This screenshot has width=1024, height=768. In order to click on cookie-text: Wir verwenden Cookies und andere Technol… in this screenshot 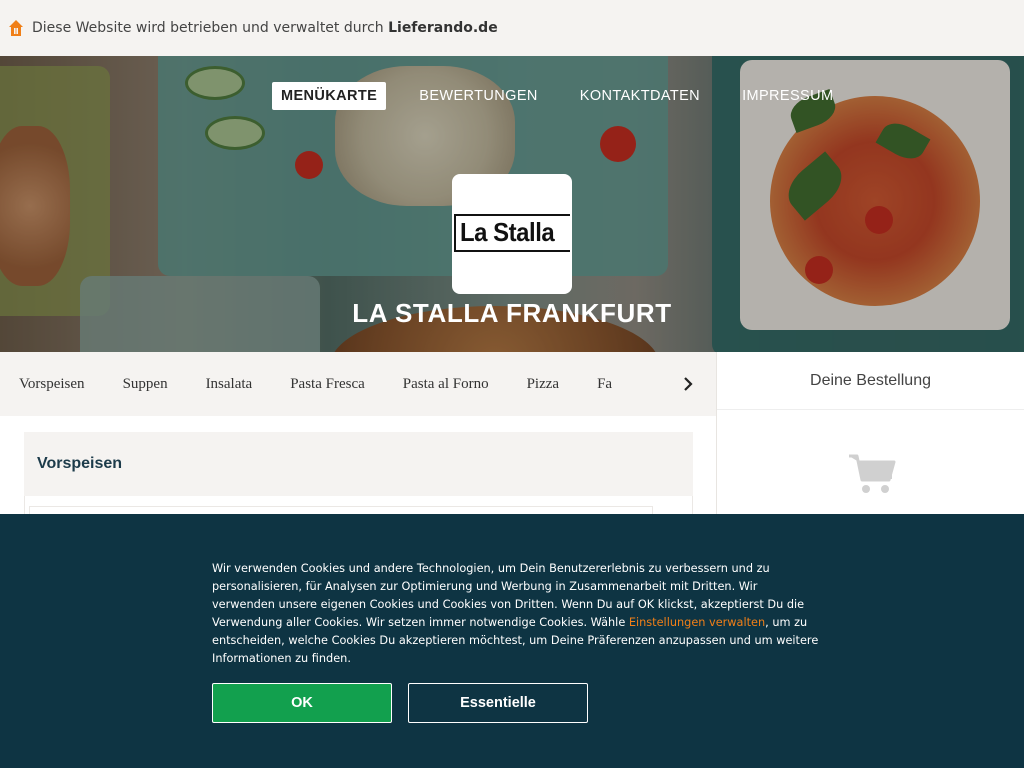, I will do `click(516, 614)`.